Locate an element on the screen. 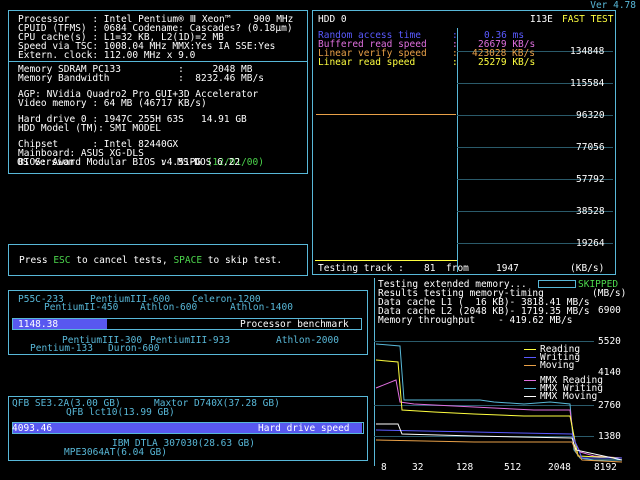 This screenshot has height=480, width=640. hdd-ytick: 19264 is located at coordinates (590, 243).